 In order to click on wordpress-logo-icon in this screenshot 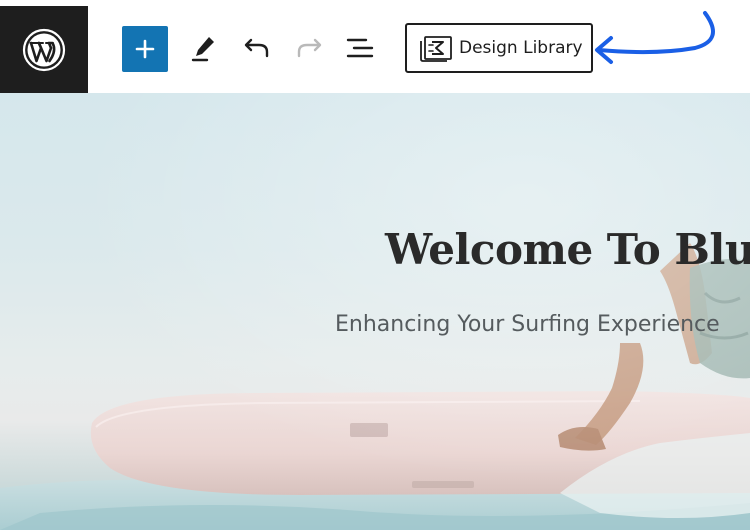, I will do `click(44, 49)`.